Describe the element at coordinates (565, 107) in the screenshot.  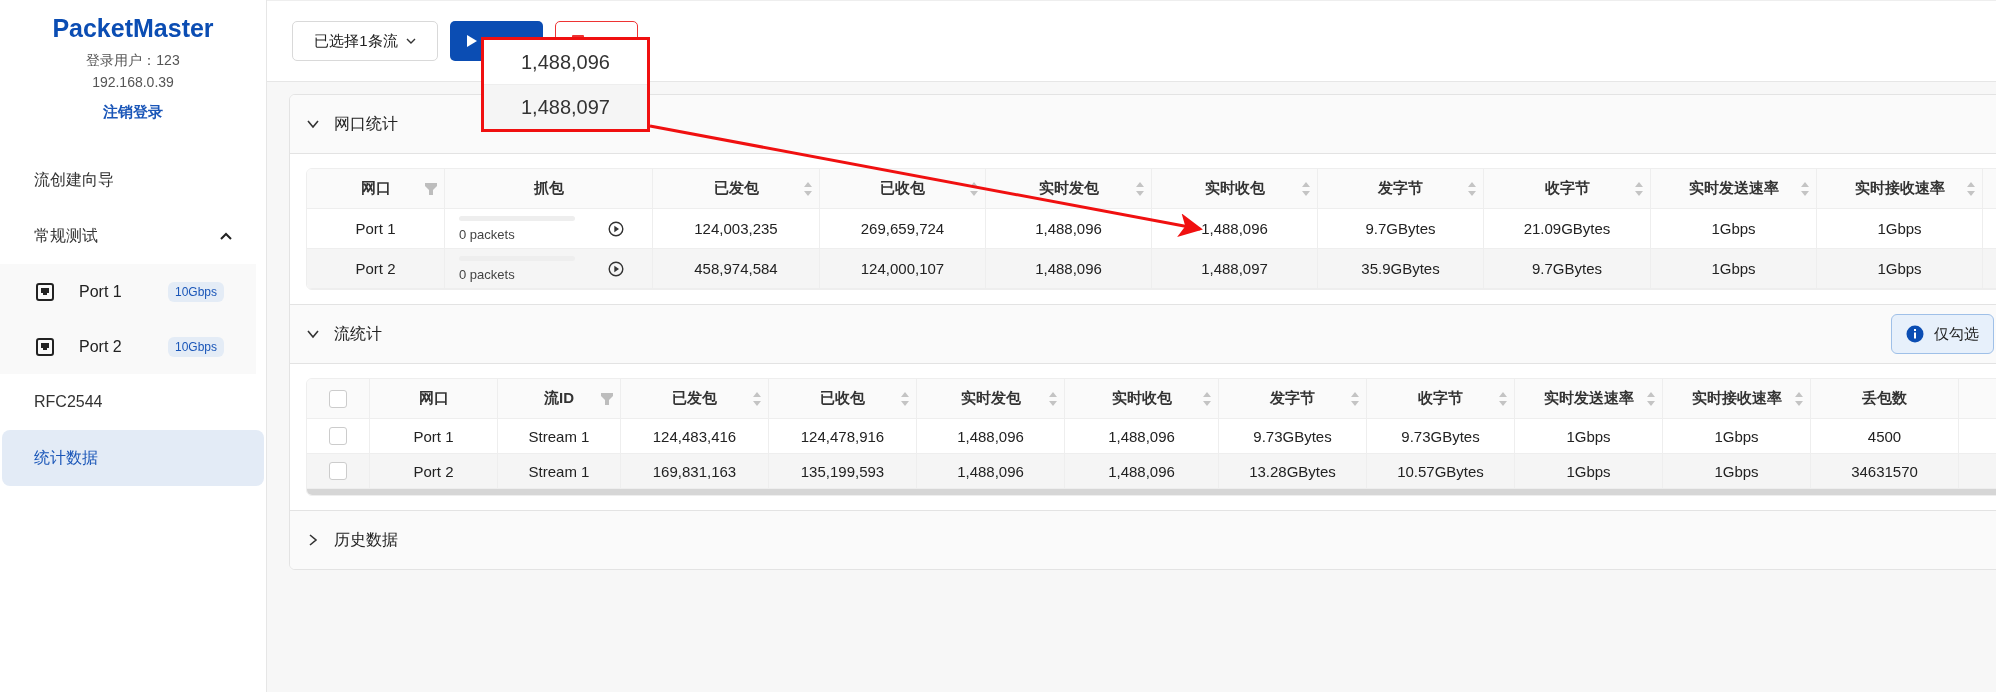
I see `callout-value: 1,488,097` at that location.